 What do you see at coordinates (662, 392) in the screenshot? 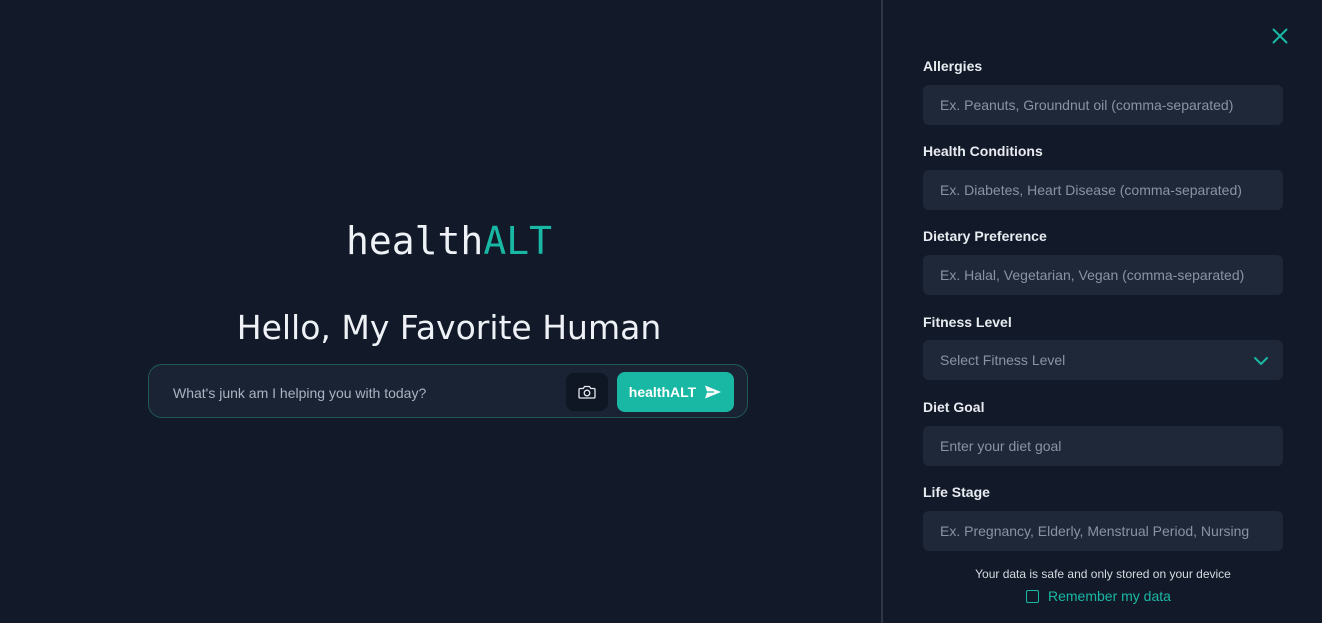
I see `send-button-label: healthALT` at bounding box center [662, 392].